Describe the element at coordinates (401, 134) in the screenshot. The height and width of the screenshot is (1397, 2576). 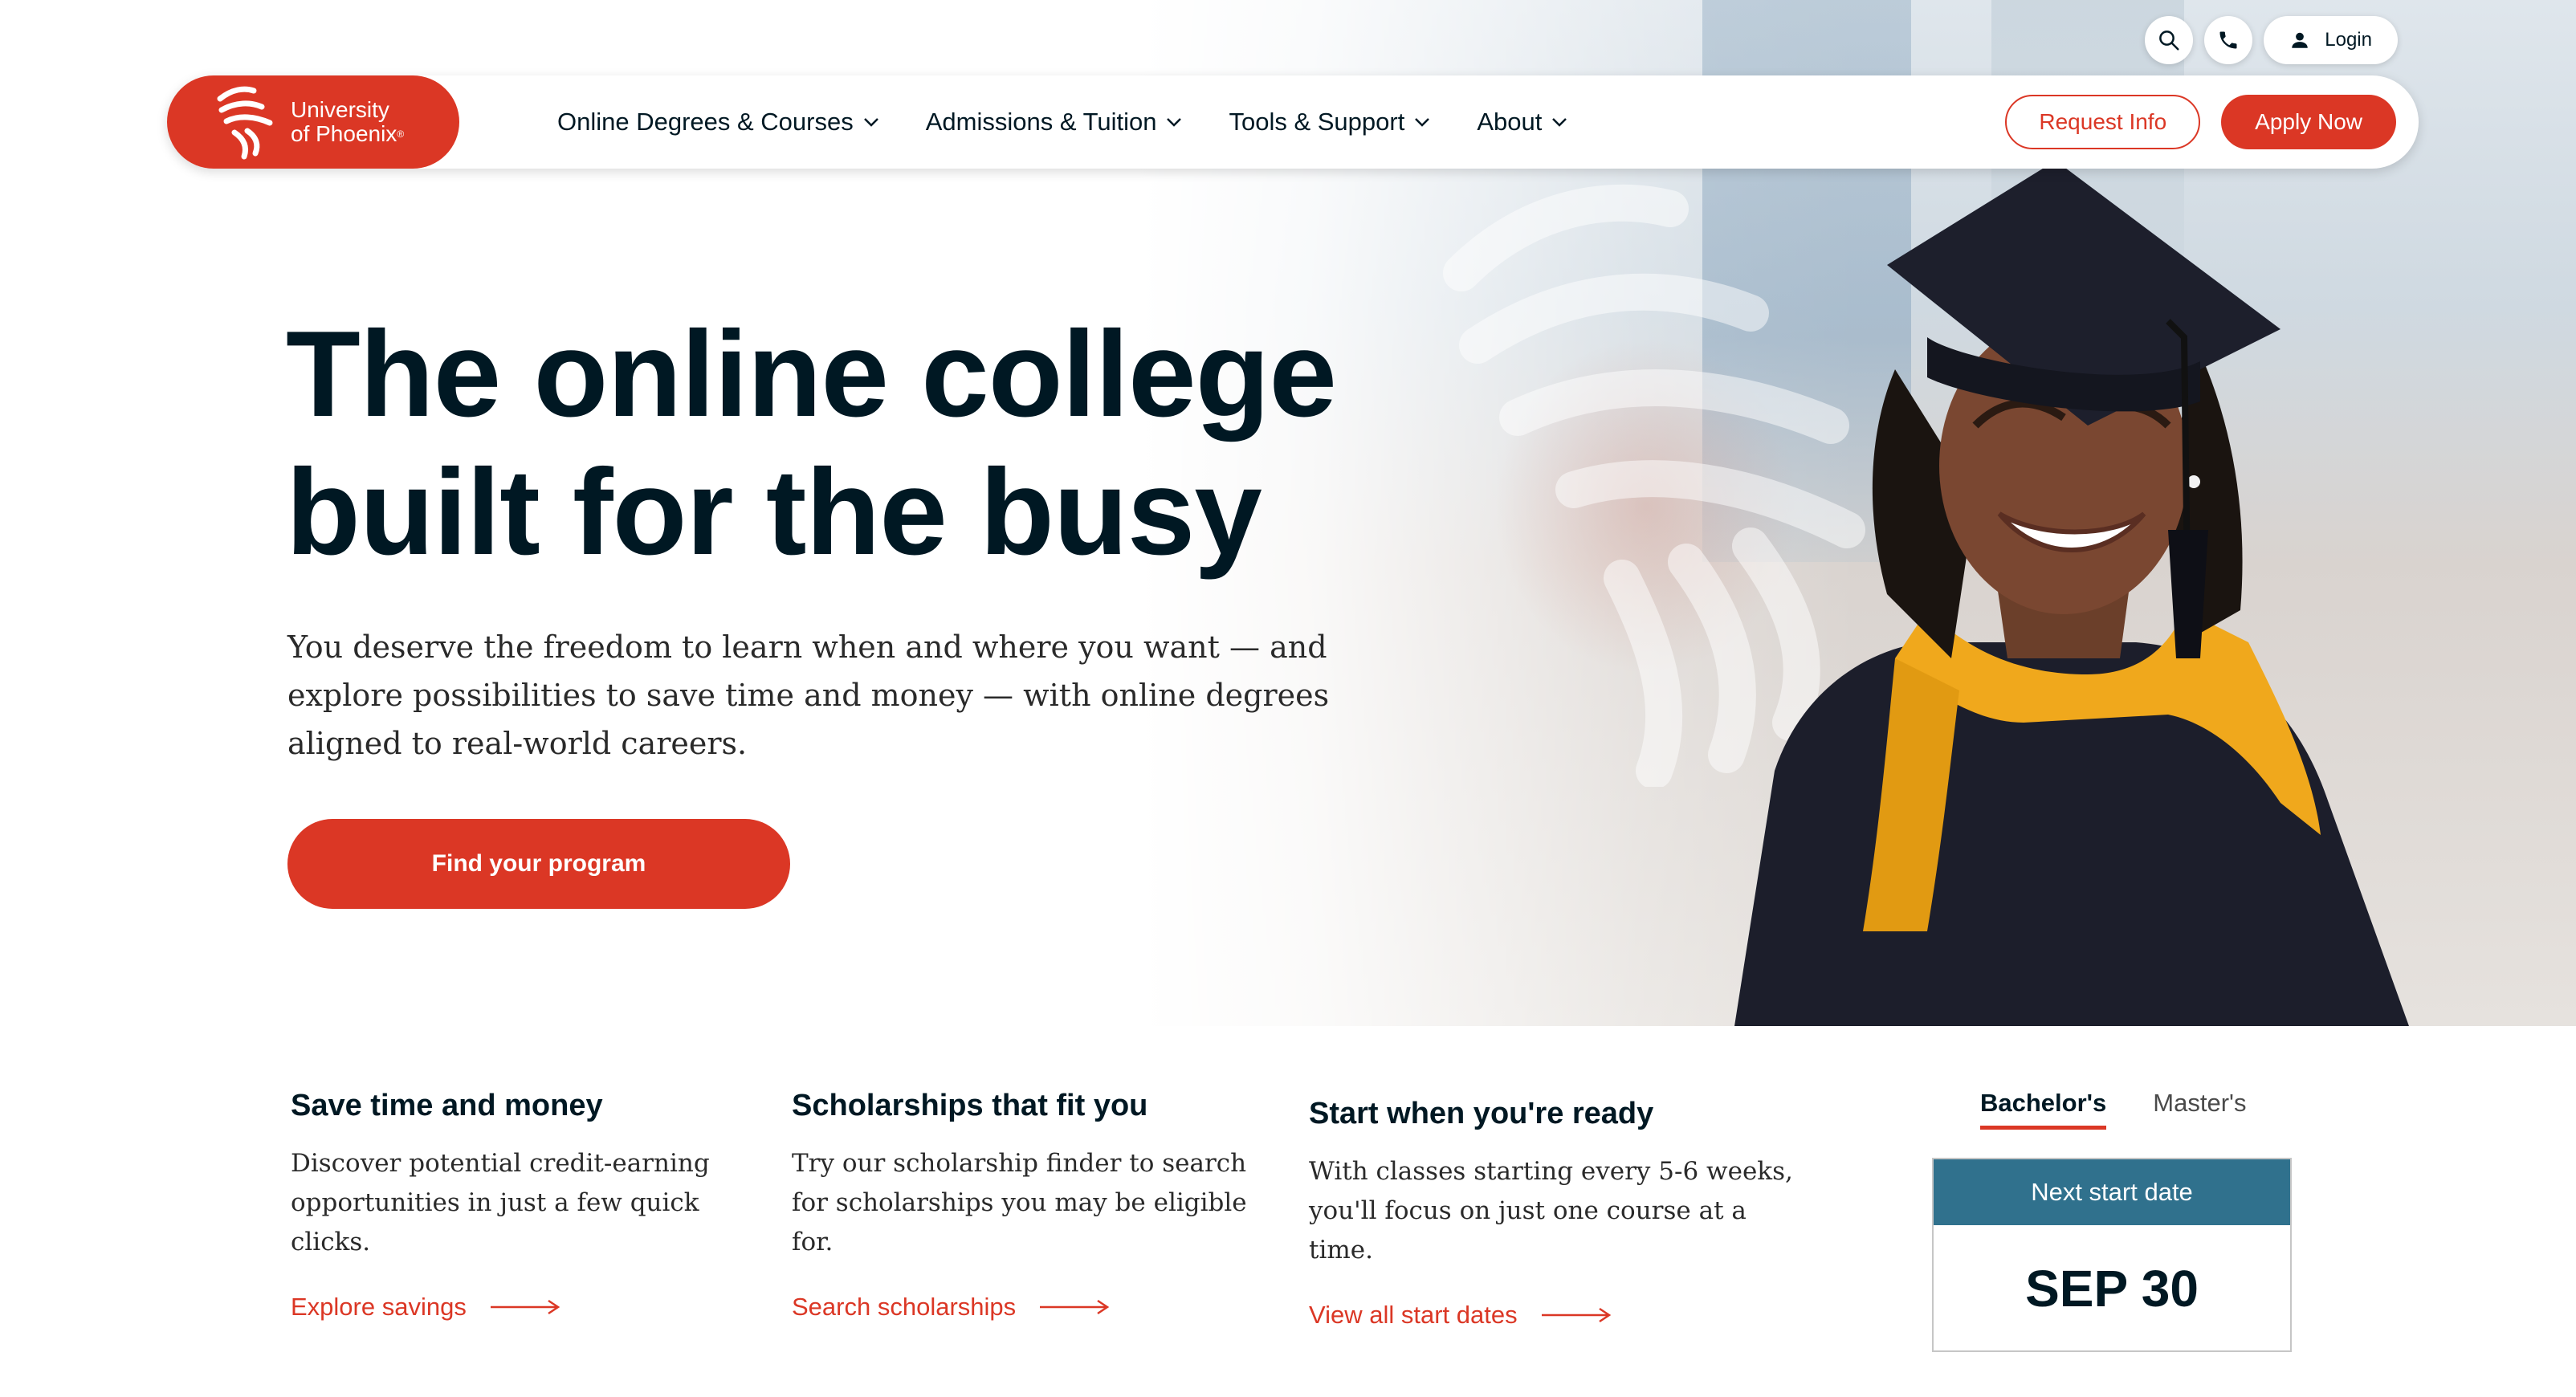
I see `registered-mark: ®` at that location.